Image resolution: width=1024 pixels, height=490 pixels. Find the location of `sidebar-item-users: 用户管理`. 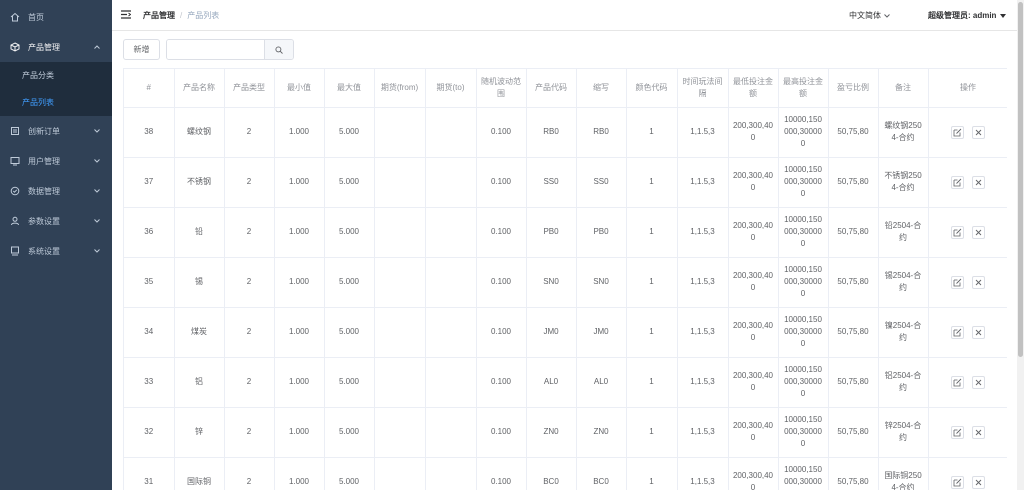

sidebar-item-users: 用户管理 is located at coordinates (56, 161).